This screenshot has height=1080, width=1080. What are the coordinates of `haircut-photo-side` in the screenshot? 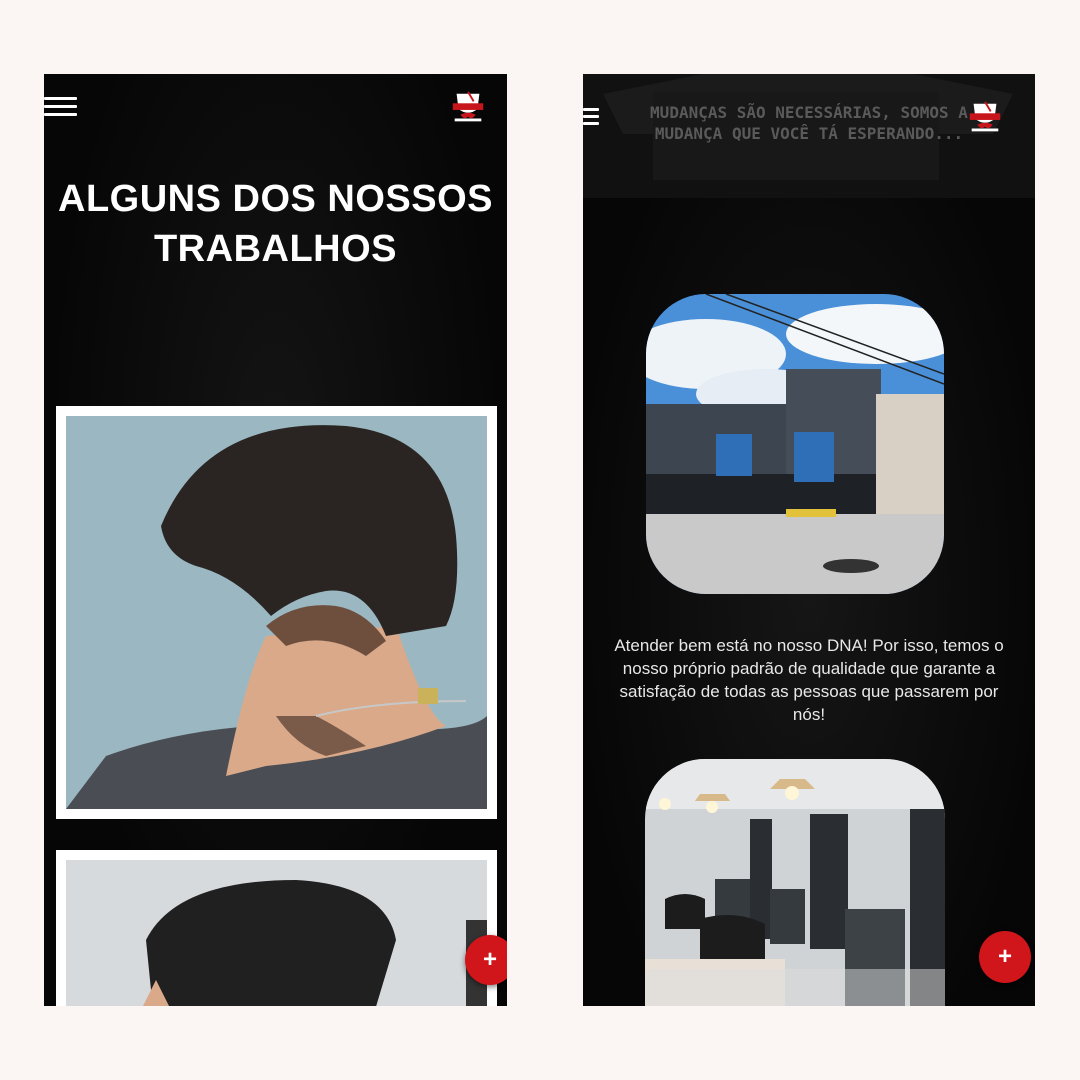 It's located at (276, 933).